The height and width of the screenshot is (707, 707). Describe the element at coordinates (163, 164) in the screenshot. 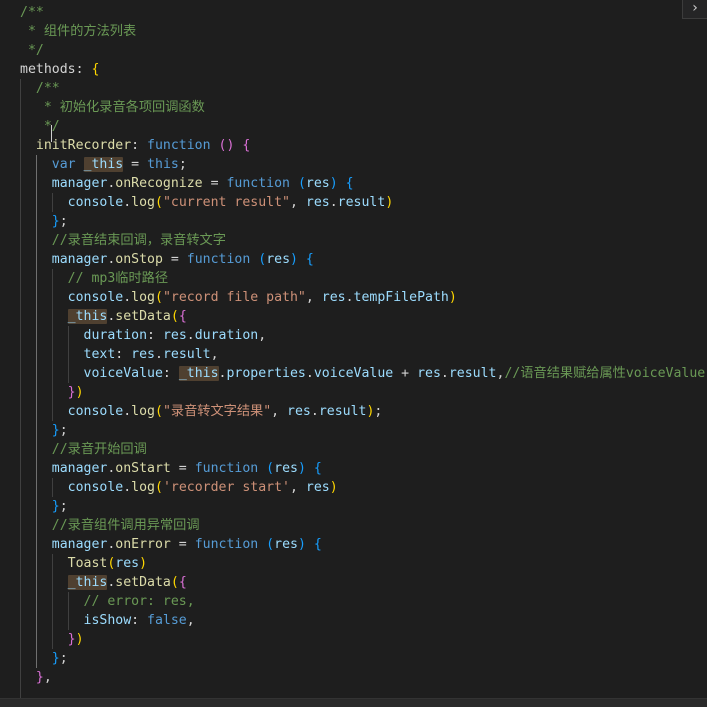

I see `code-token: this` at that location.